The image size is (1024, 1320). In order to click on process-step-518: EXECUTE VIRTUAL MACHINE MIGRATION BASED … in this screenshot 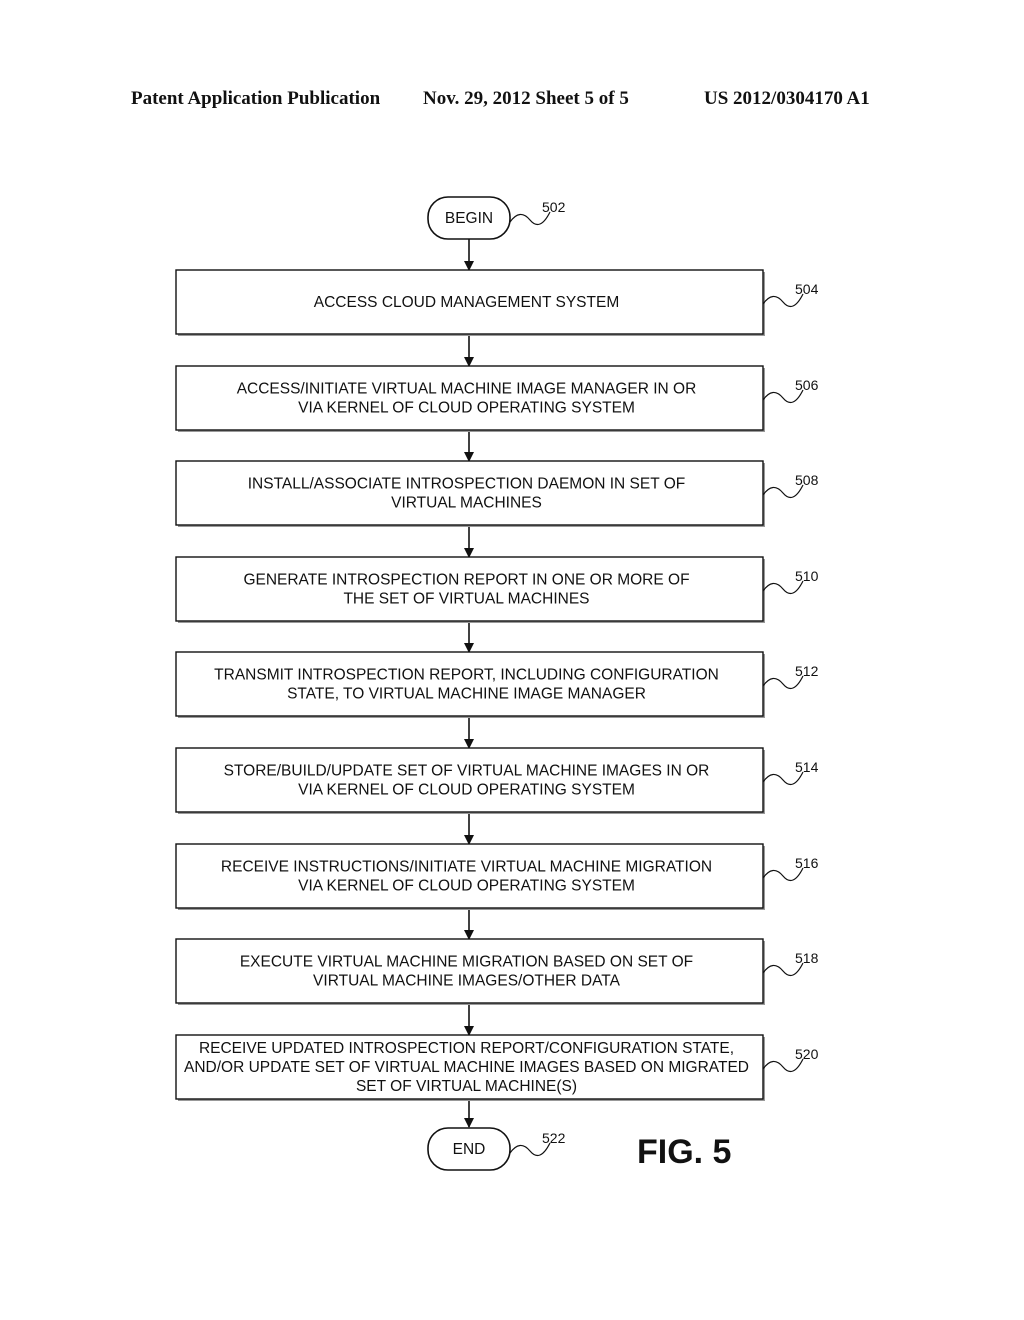, I will do `click(470, 971)`.